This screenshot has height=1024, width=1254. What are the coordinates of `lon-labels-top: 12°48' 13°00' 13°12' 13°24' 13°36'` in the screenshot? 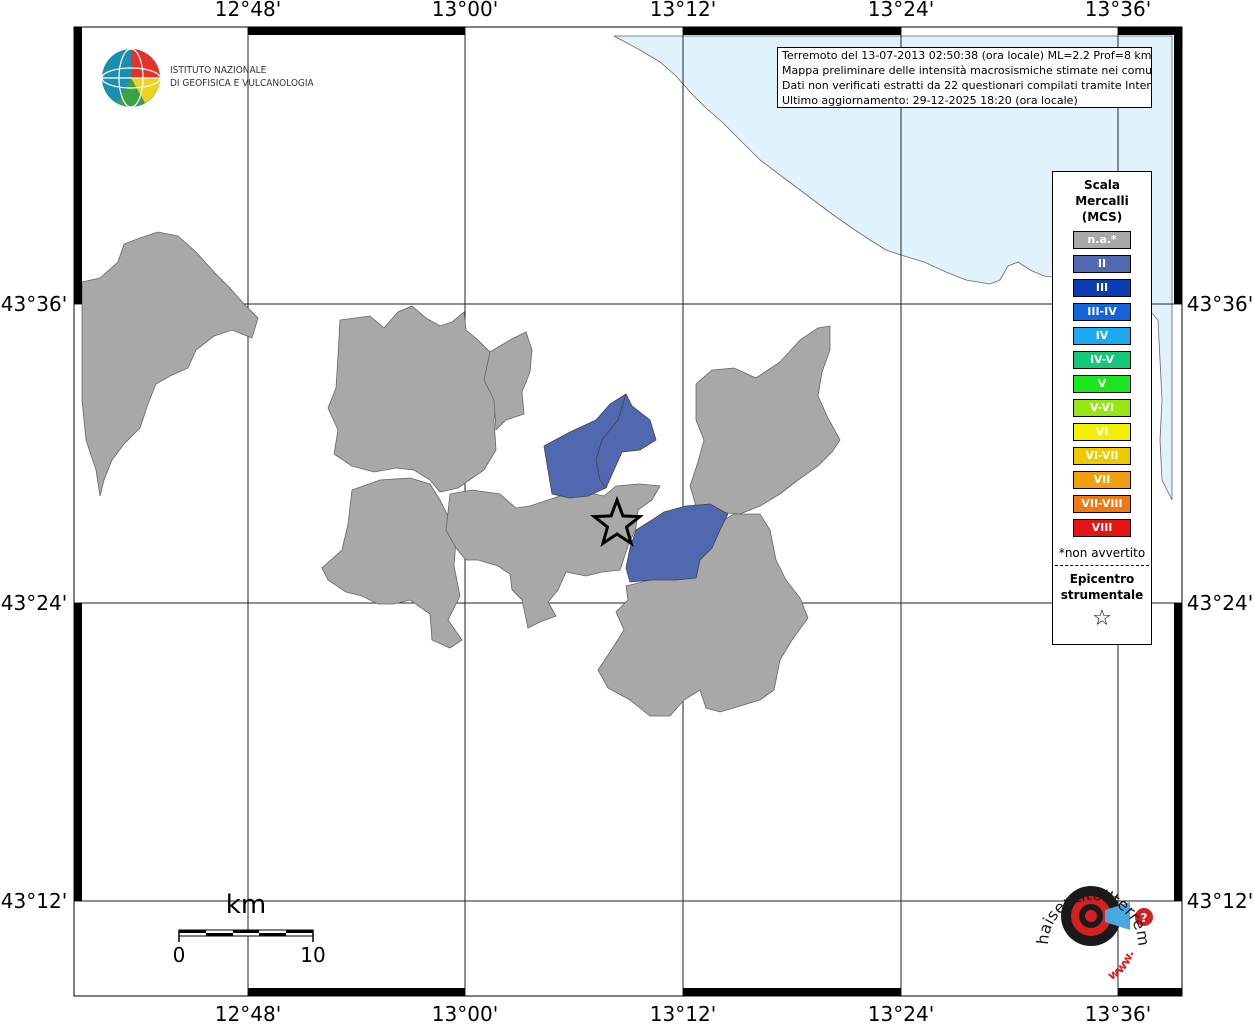 It's located at (683, 10).